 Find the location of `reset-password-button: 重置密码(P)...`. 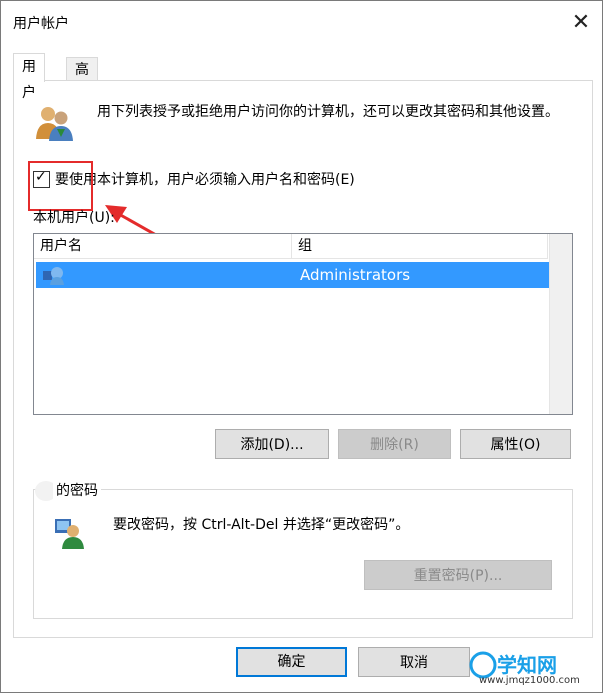

reset-password-button: 重置密码(P)... is located at coordinates (458, 575).